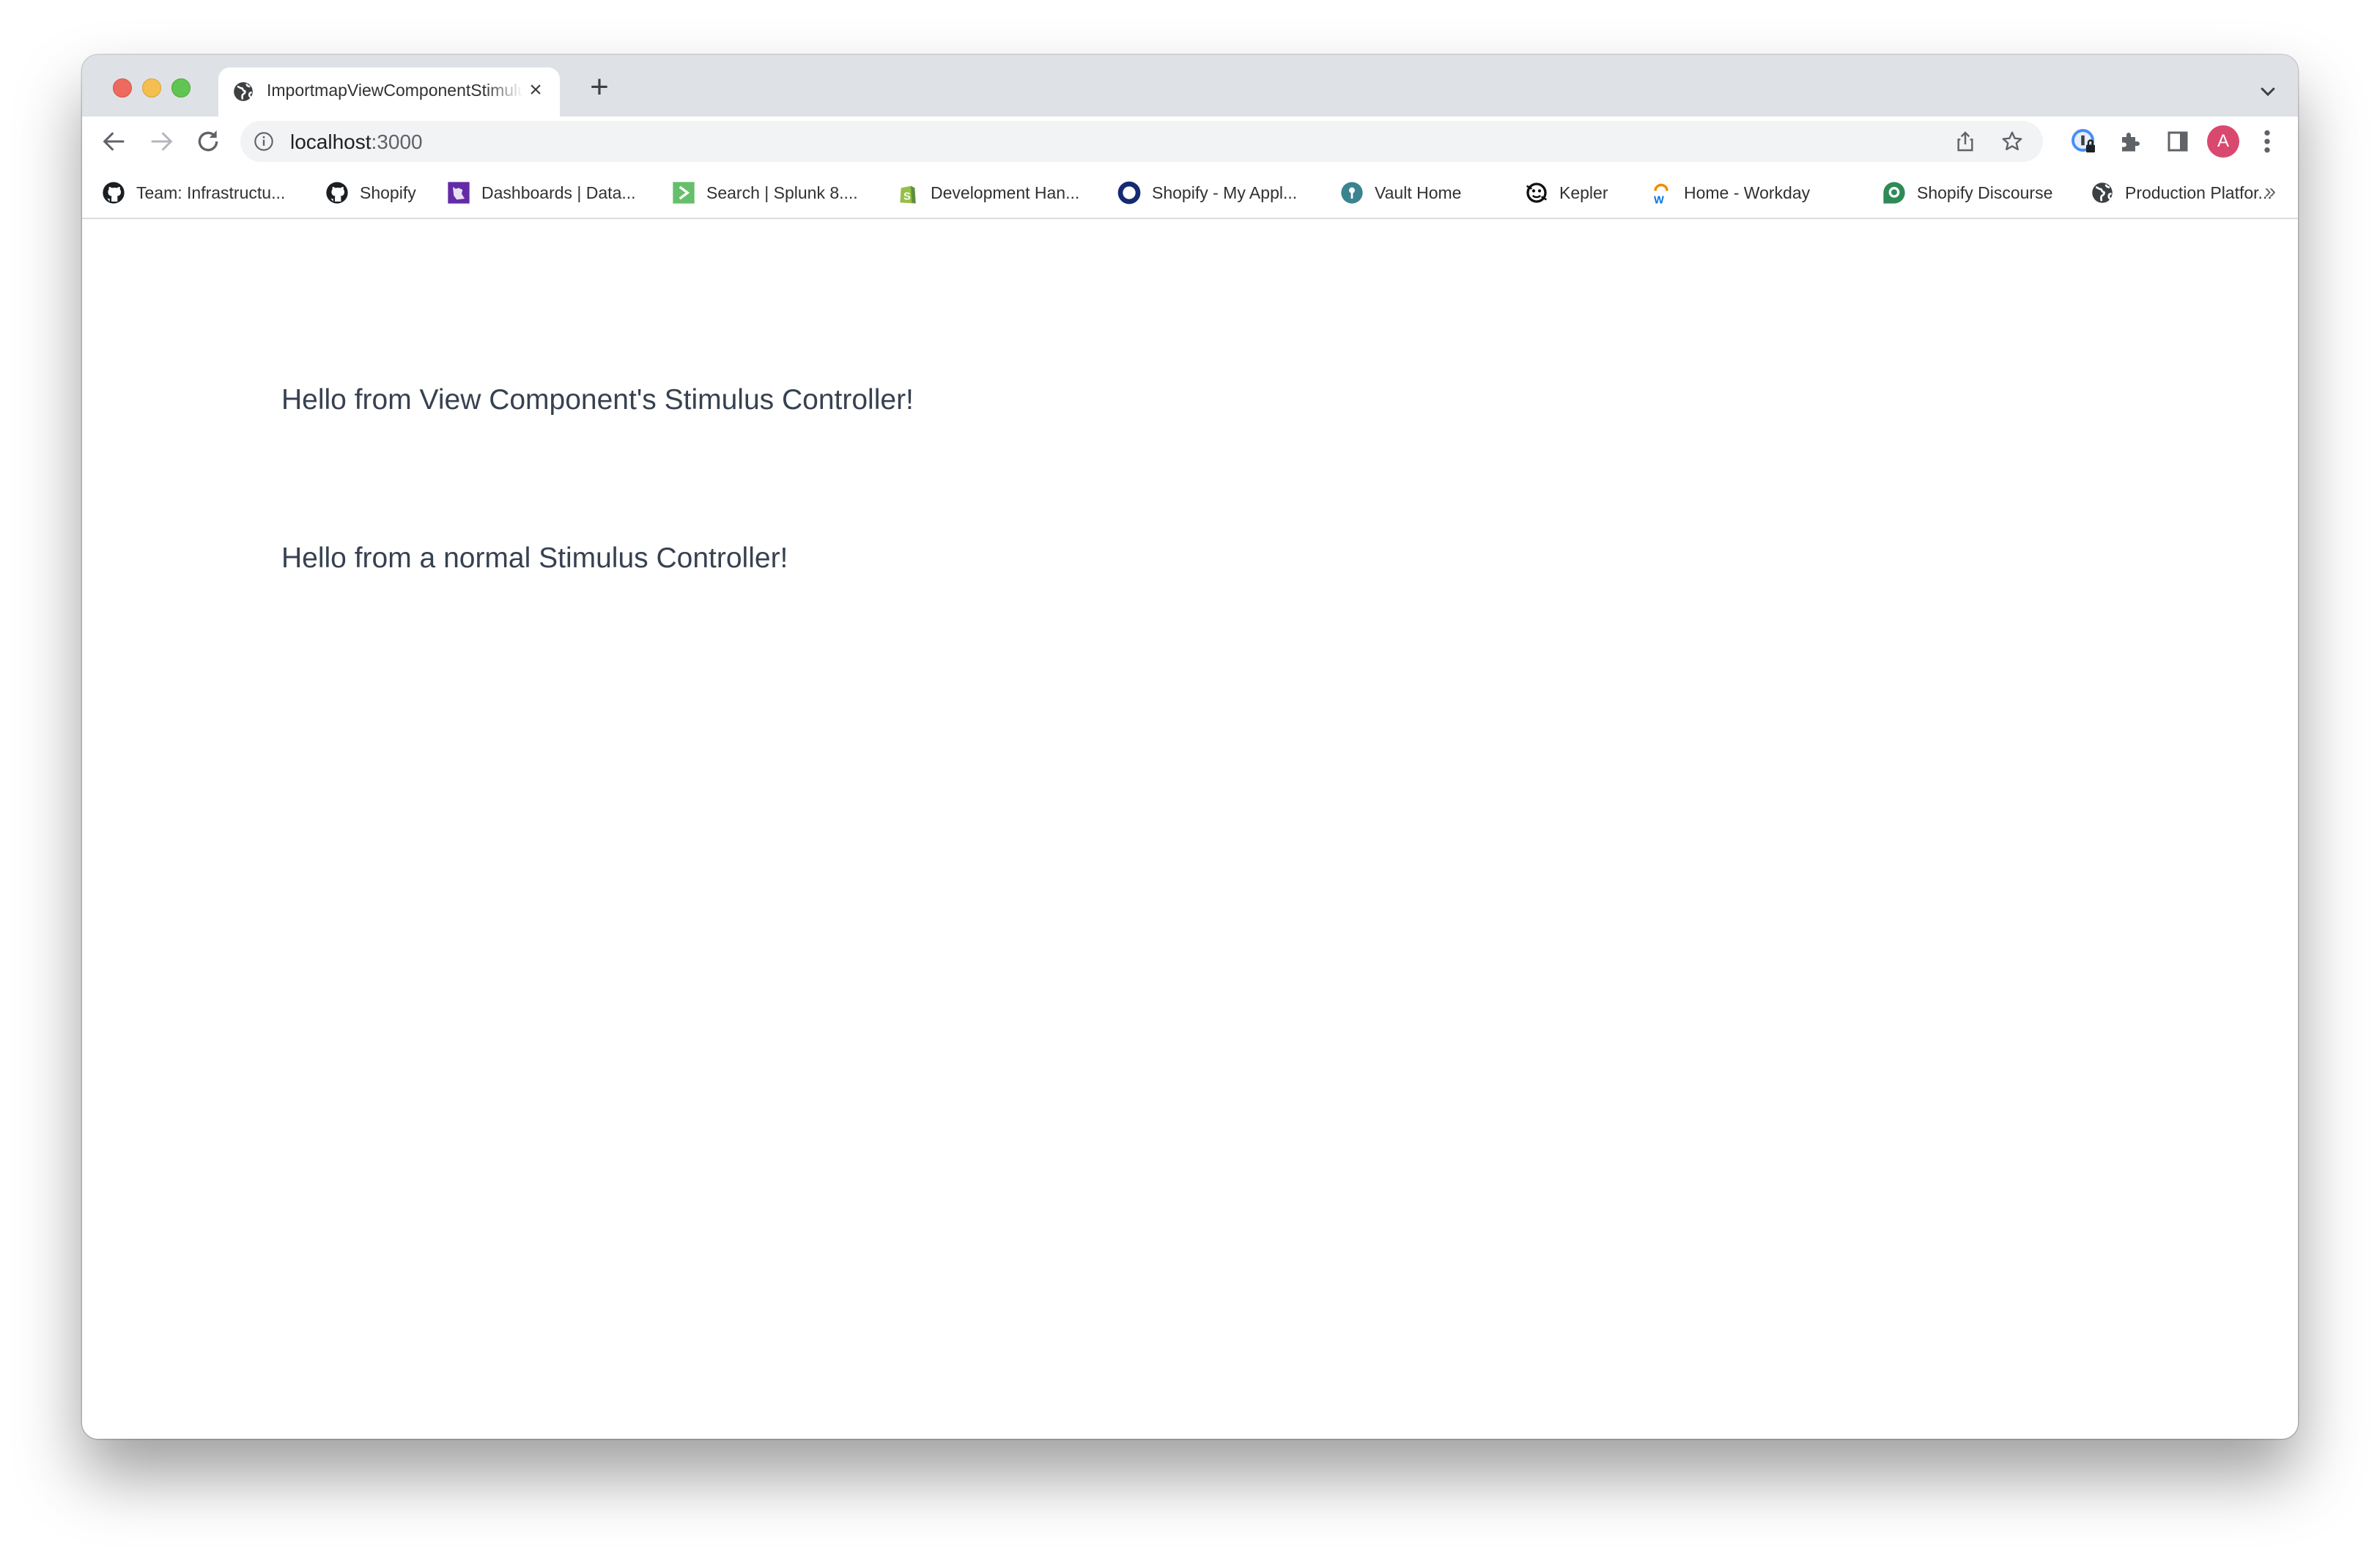  I want to click on url-text: localhost:3000, so click(356, 142).